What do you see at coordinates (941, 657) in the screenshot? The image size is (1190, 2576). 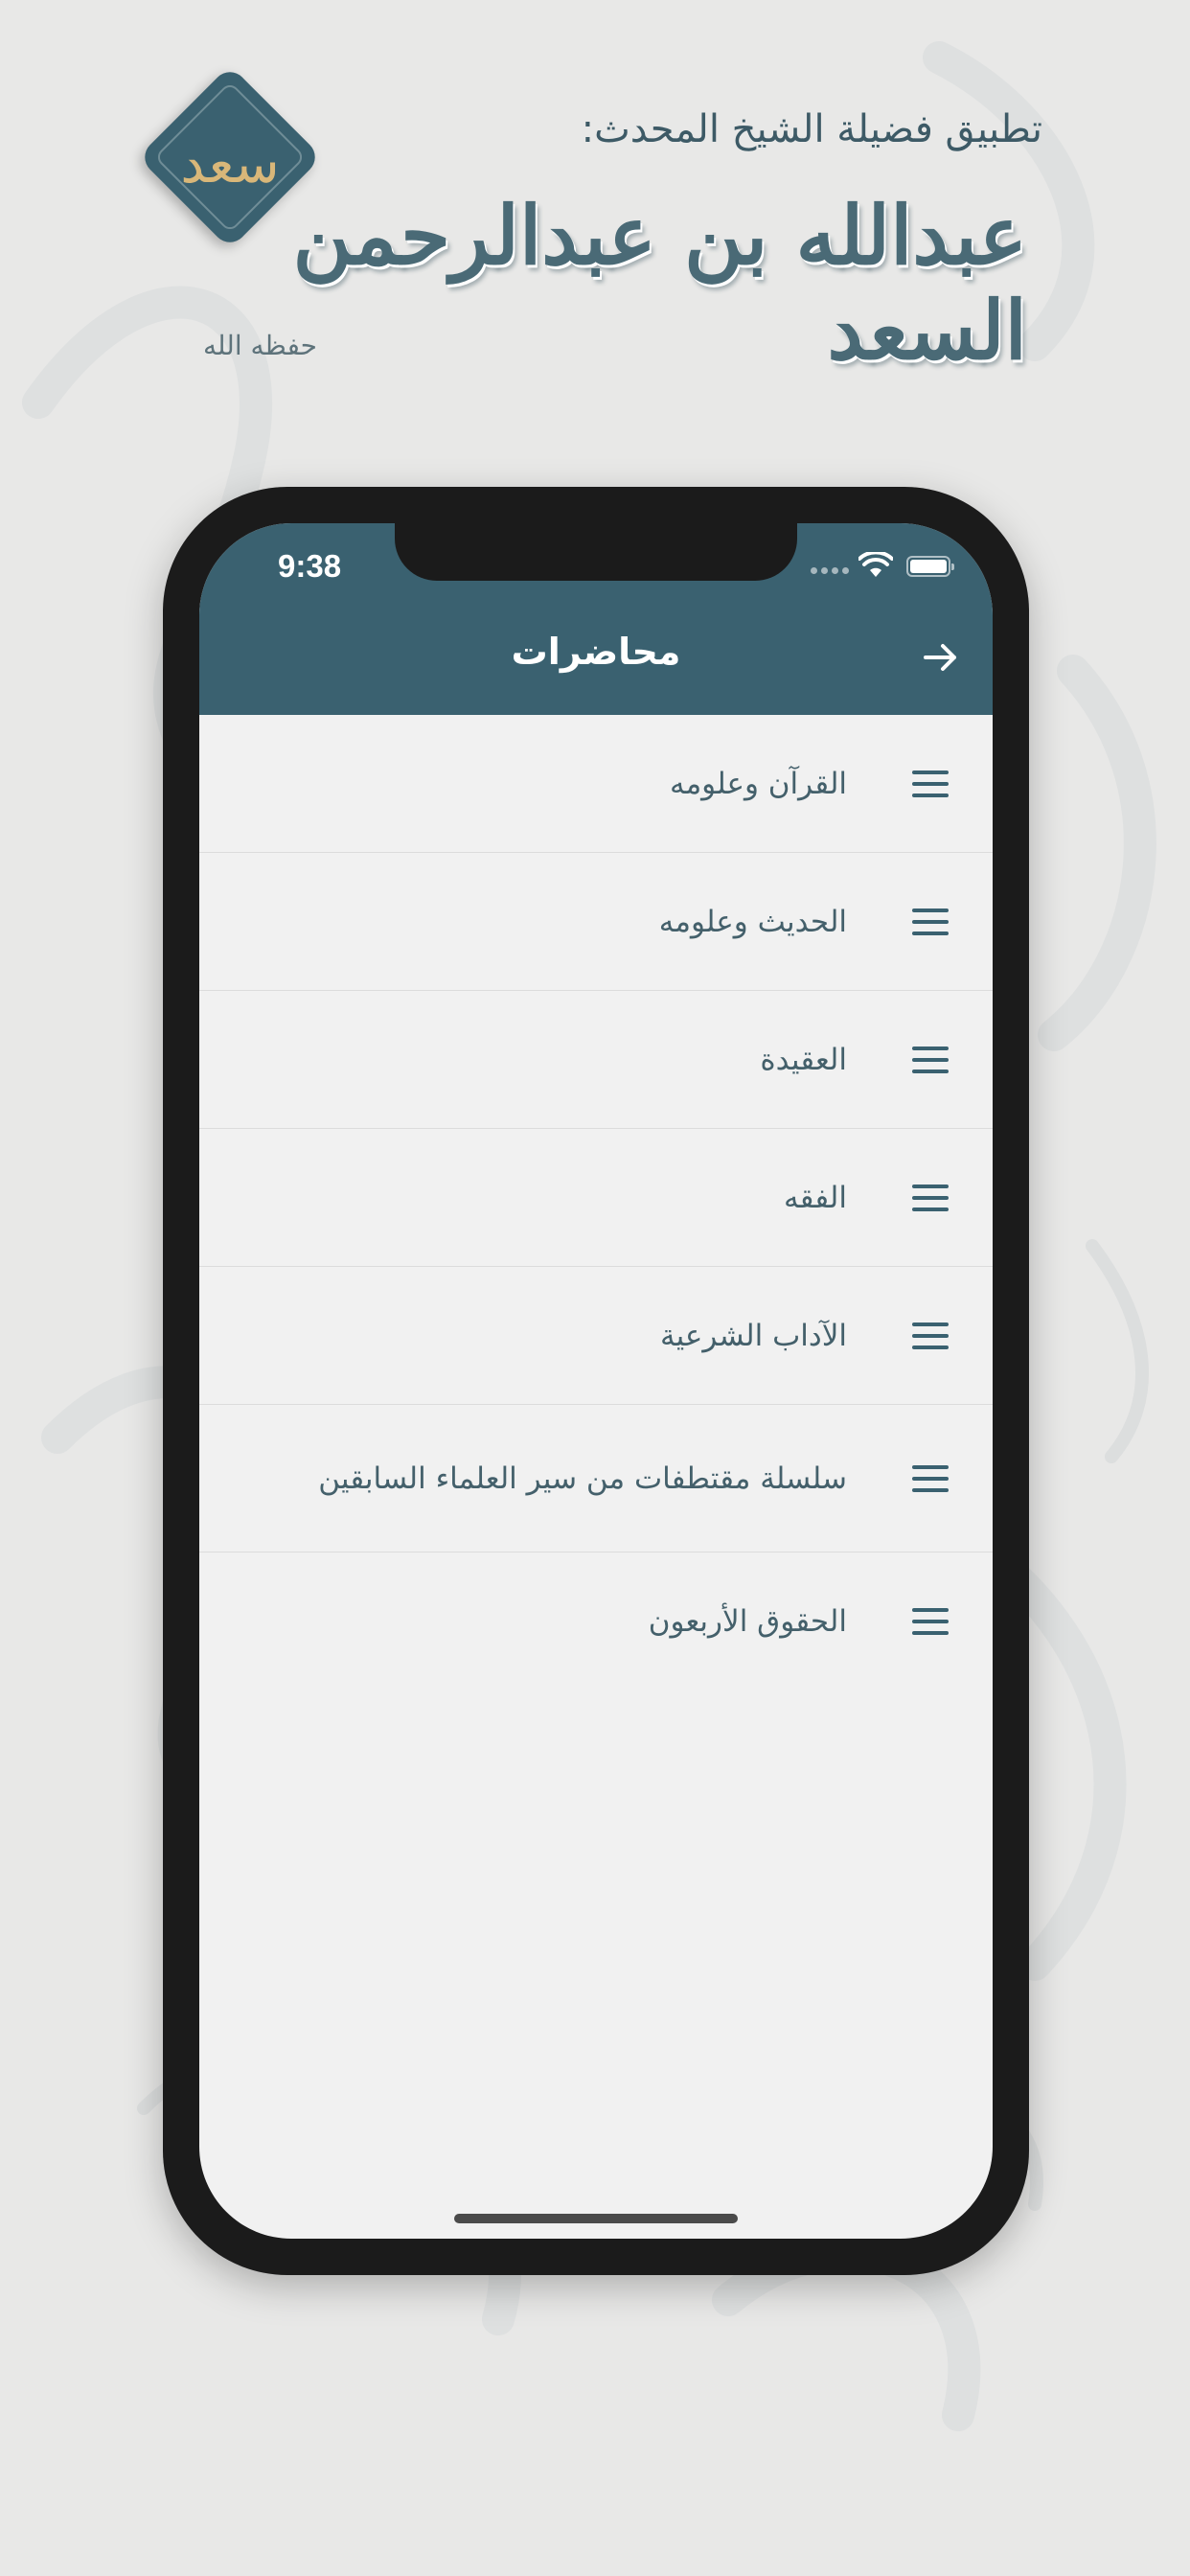 I see `arrow-right-icon` at bounding box center [941, 657].